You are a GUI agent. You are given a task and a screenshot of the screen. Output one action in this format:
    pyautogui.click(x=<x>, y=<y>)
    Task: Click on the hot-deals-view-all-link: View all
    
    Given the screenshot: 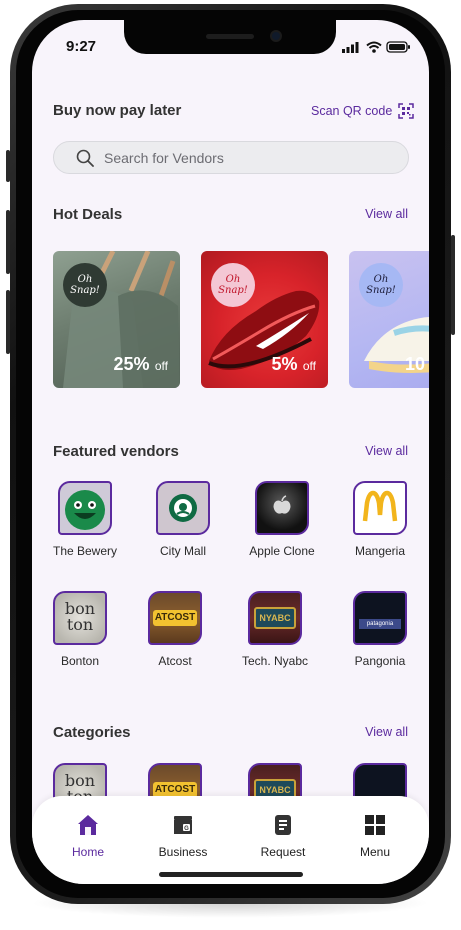 What is the action you would take?
    pyautogui.click(x=386, y=214)
    